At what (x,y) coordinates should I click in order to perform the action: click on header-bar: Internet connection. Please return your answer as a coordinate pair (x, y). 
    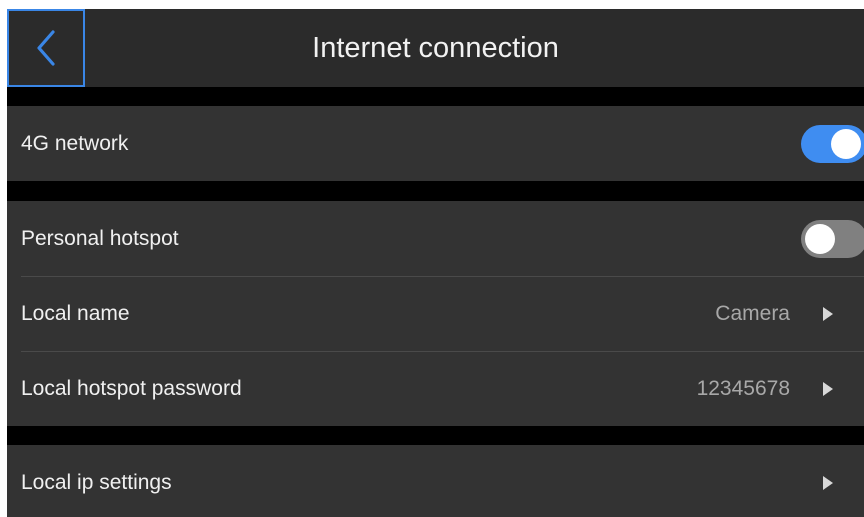
    Looking at the image, I should click on (435, 48).